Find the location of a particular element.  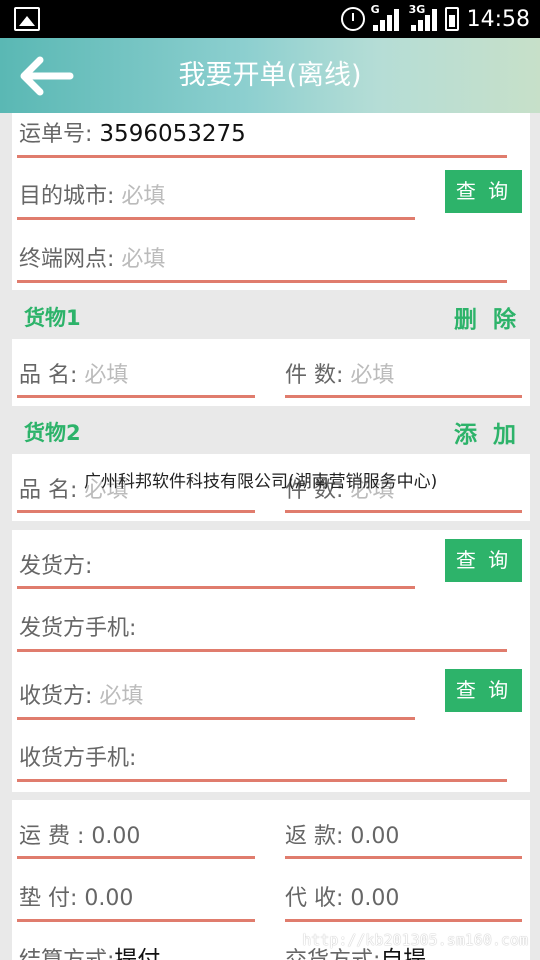

goods1-name-field: 品 名: 必填 is located at coordinates (73, 373).